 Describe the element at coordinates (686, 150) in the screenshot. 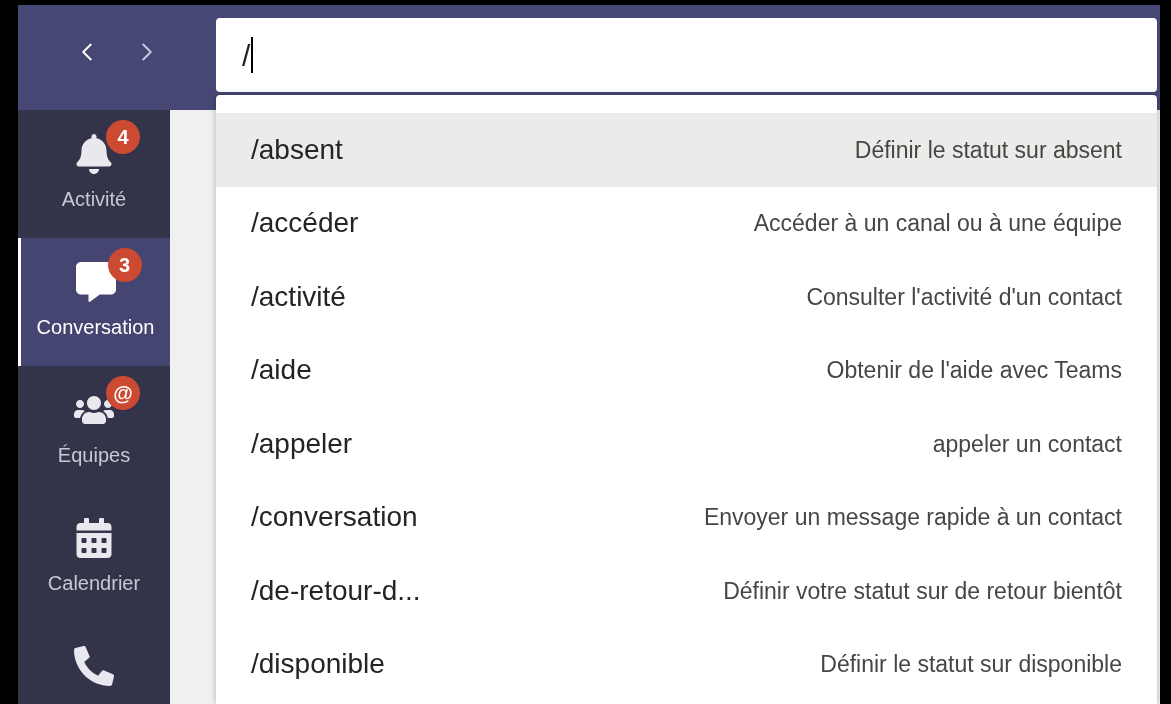

I see `command-item: /absent Définir le statut sur absent` at that location.